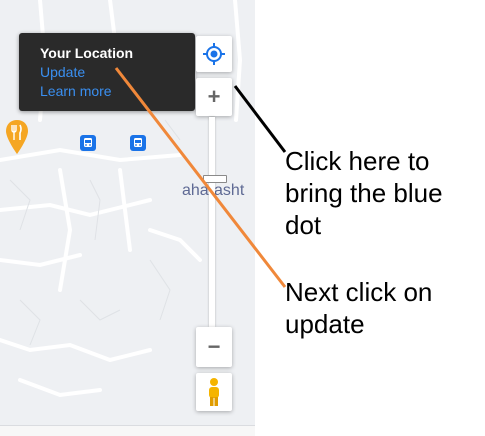 This screenshot has height=436, width=485. What do you see at coordinates (364, 193) in the screenshot?
I see `annotation-location-button: Click here to bring the blue dot` at bounding box center [364, 193].